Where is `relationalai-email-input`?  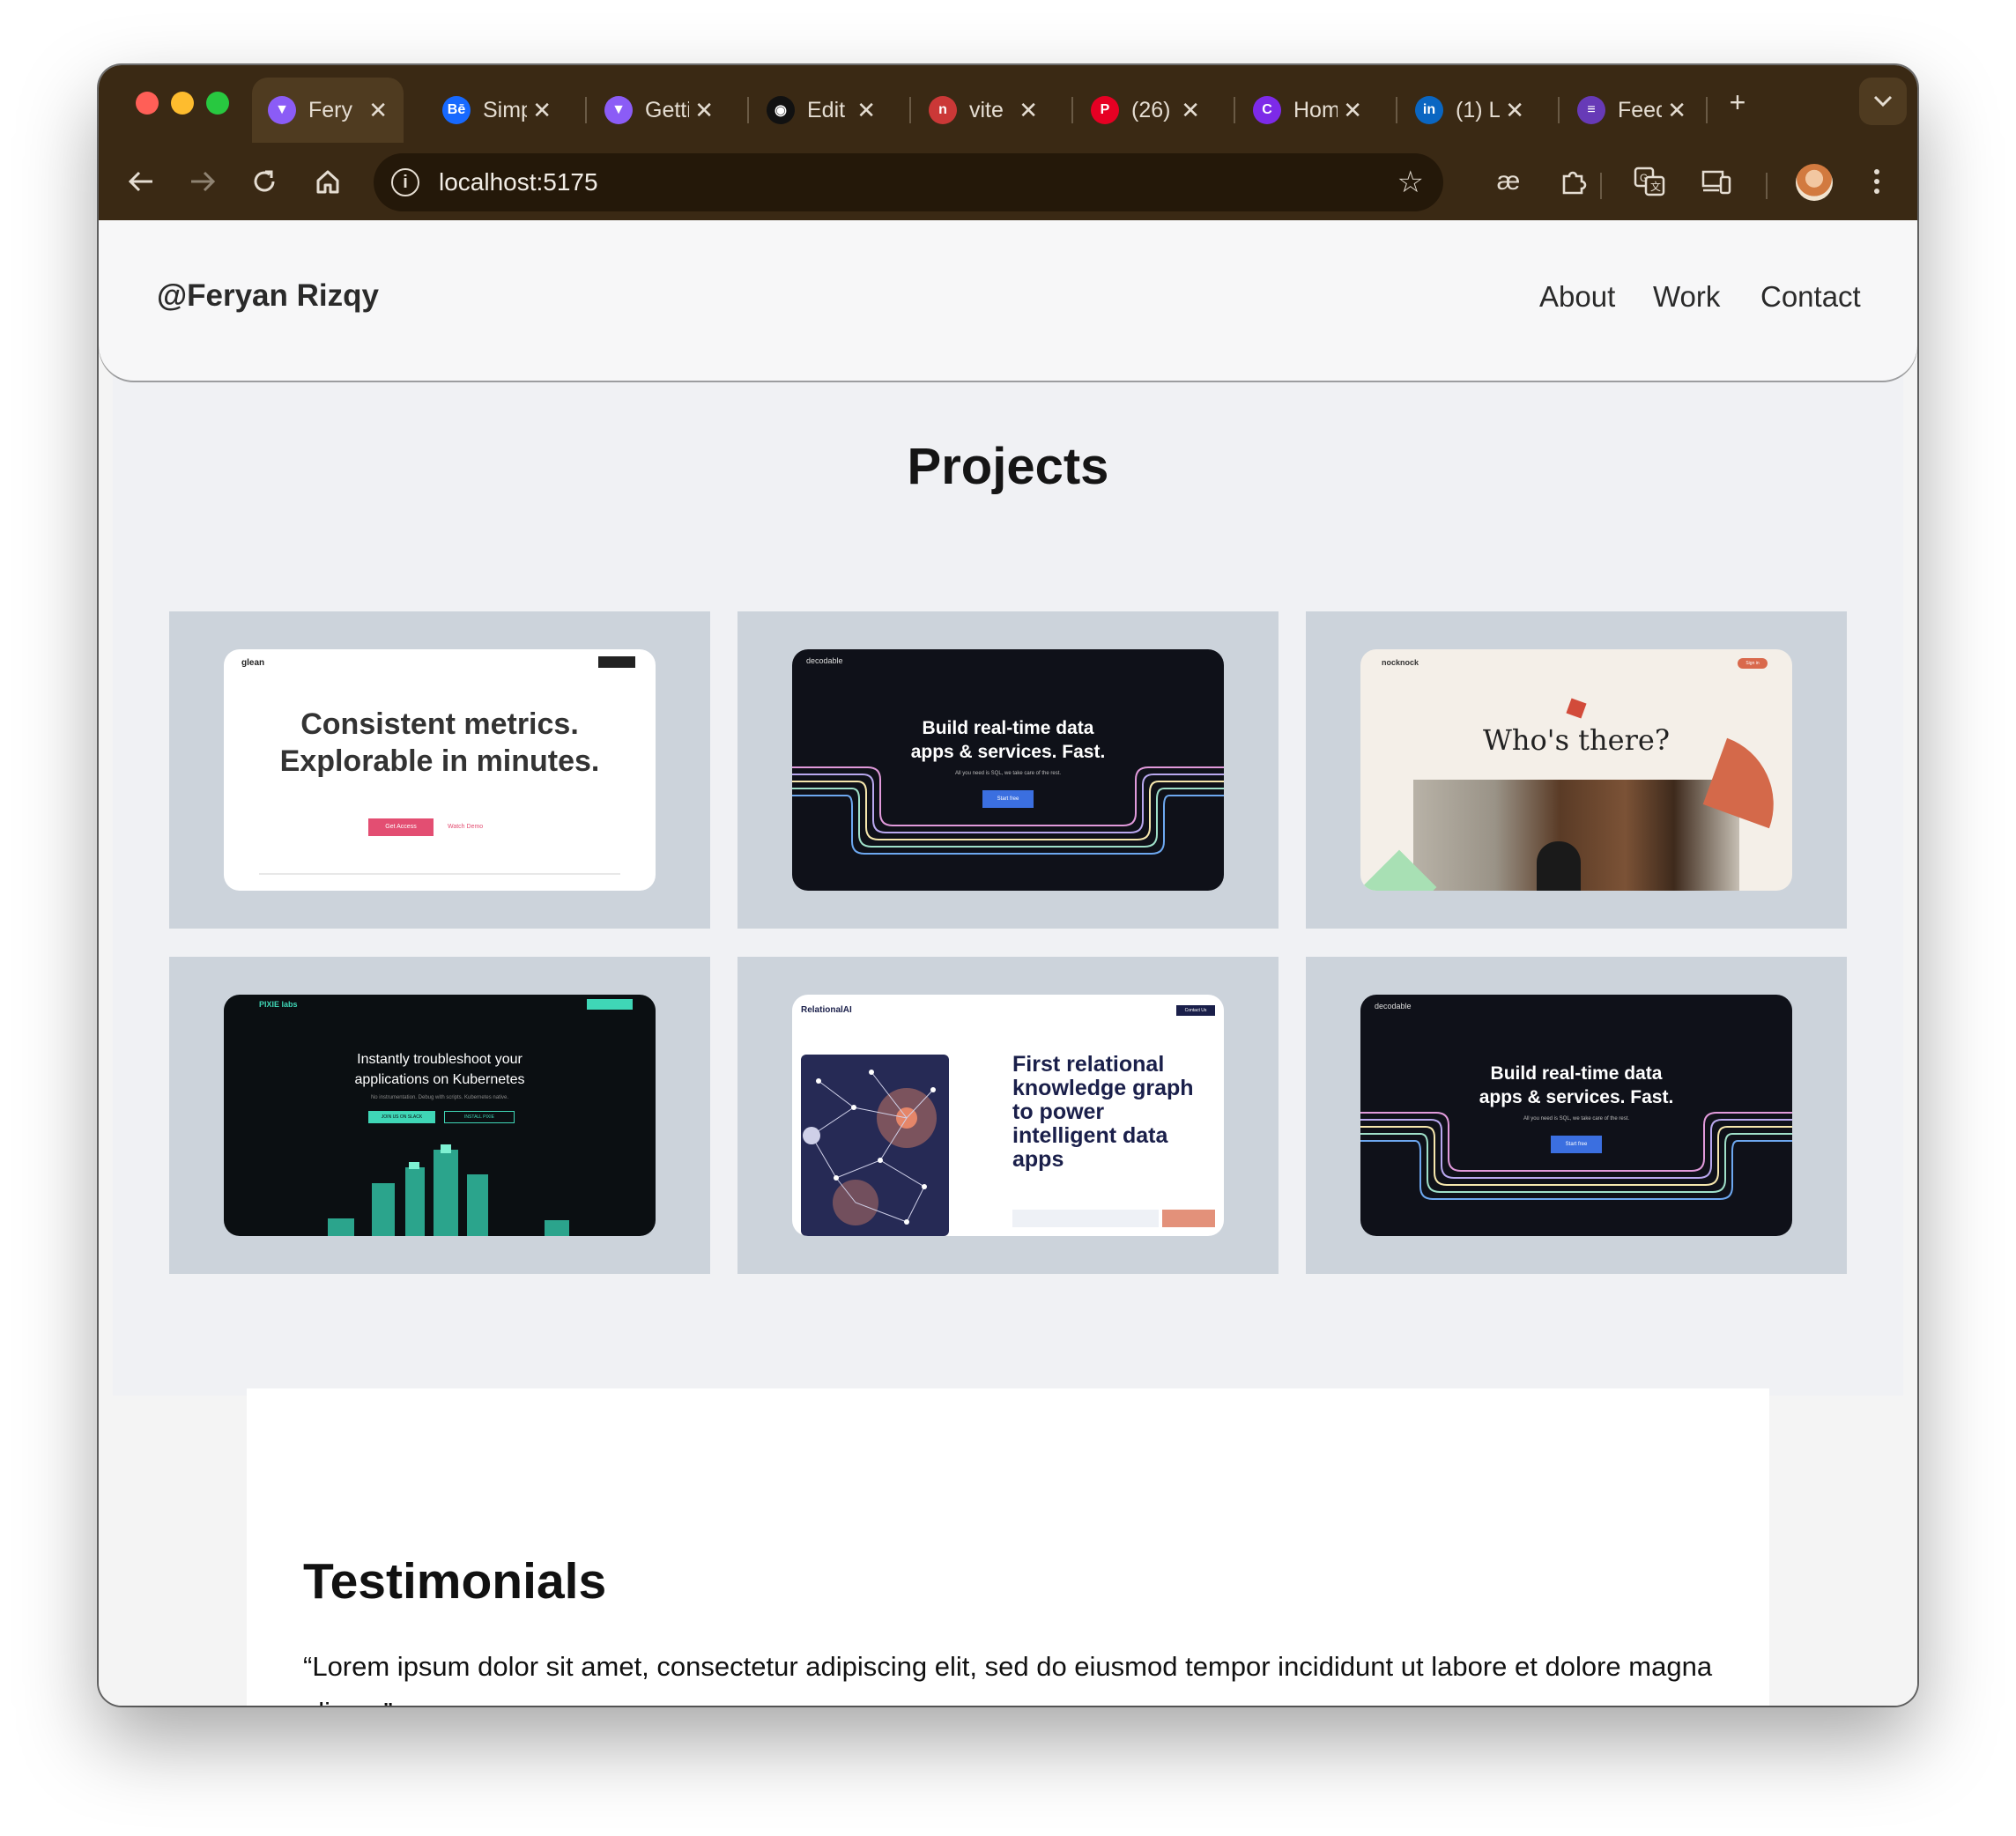 relationalai-email-input is located at coordinates (1085, 1218).